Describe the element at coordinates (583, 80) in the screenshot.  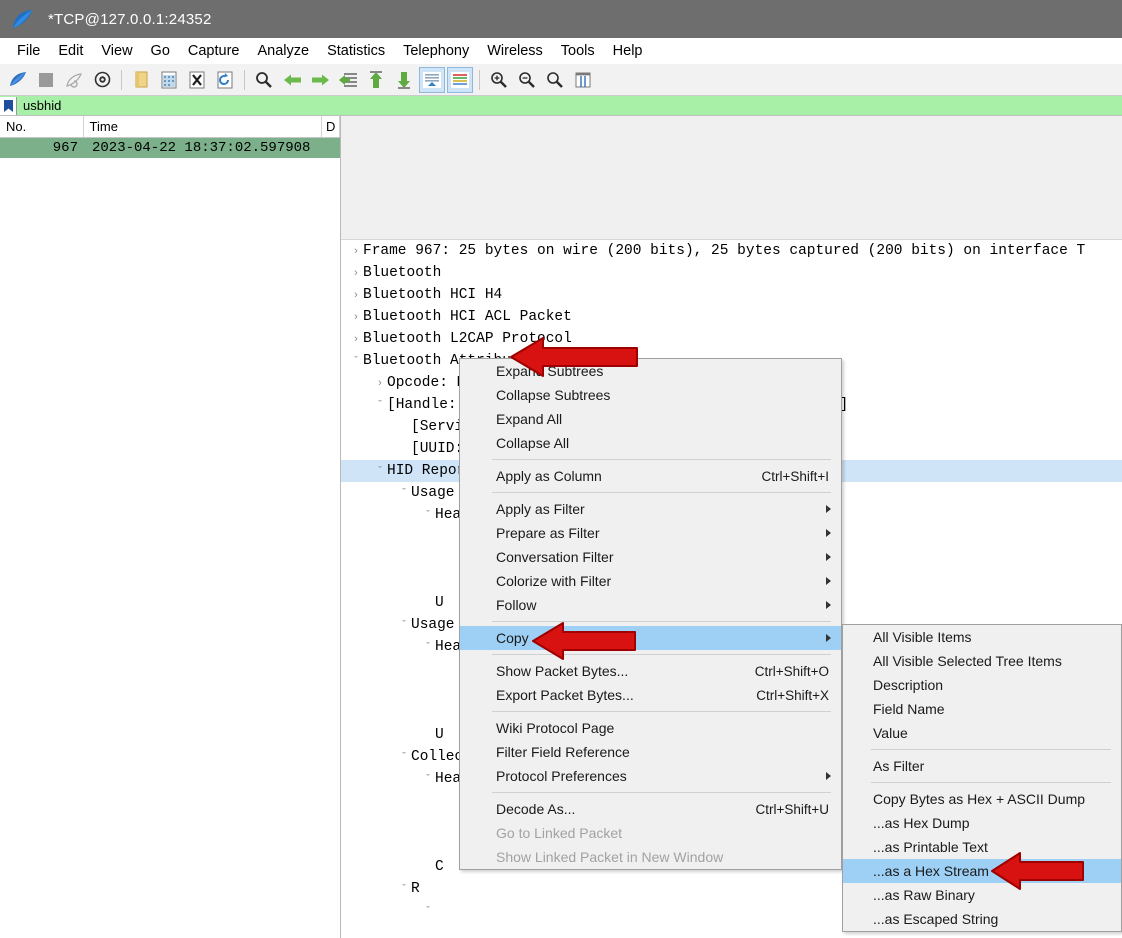
I see `resize-columns-icon` at that location.